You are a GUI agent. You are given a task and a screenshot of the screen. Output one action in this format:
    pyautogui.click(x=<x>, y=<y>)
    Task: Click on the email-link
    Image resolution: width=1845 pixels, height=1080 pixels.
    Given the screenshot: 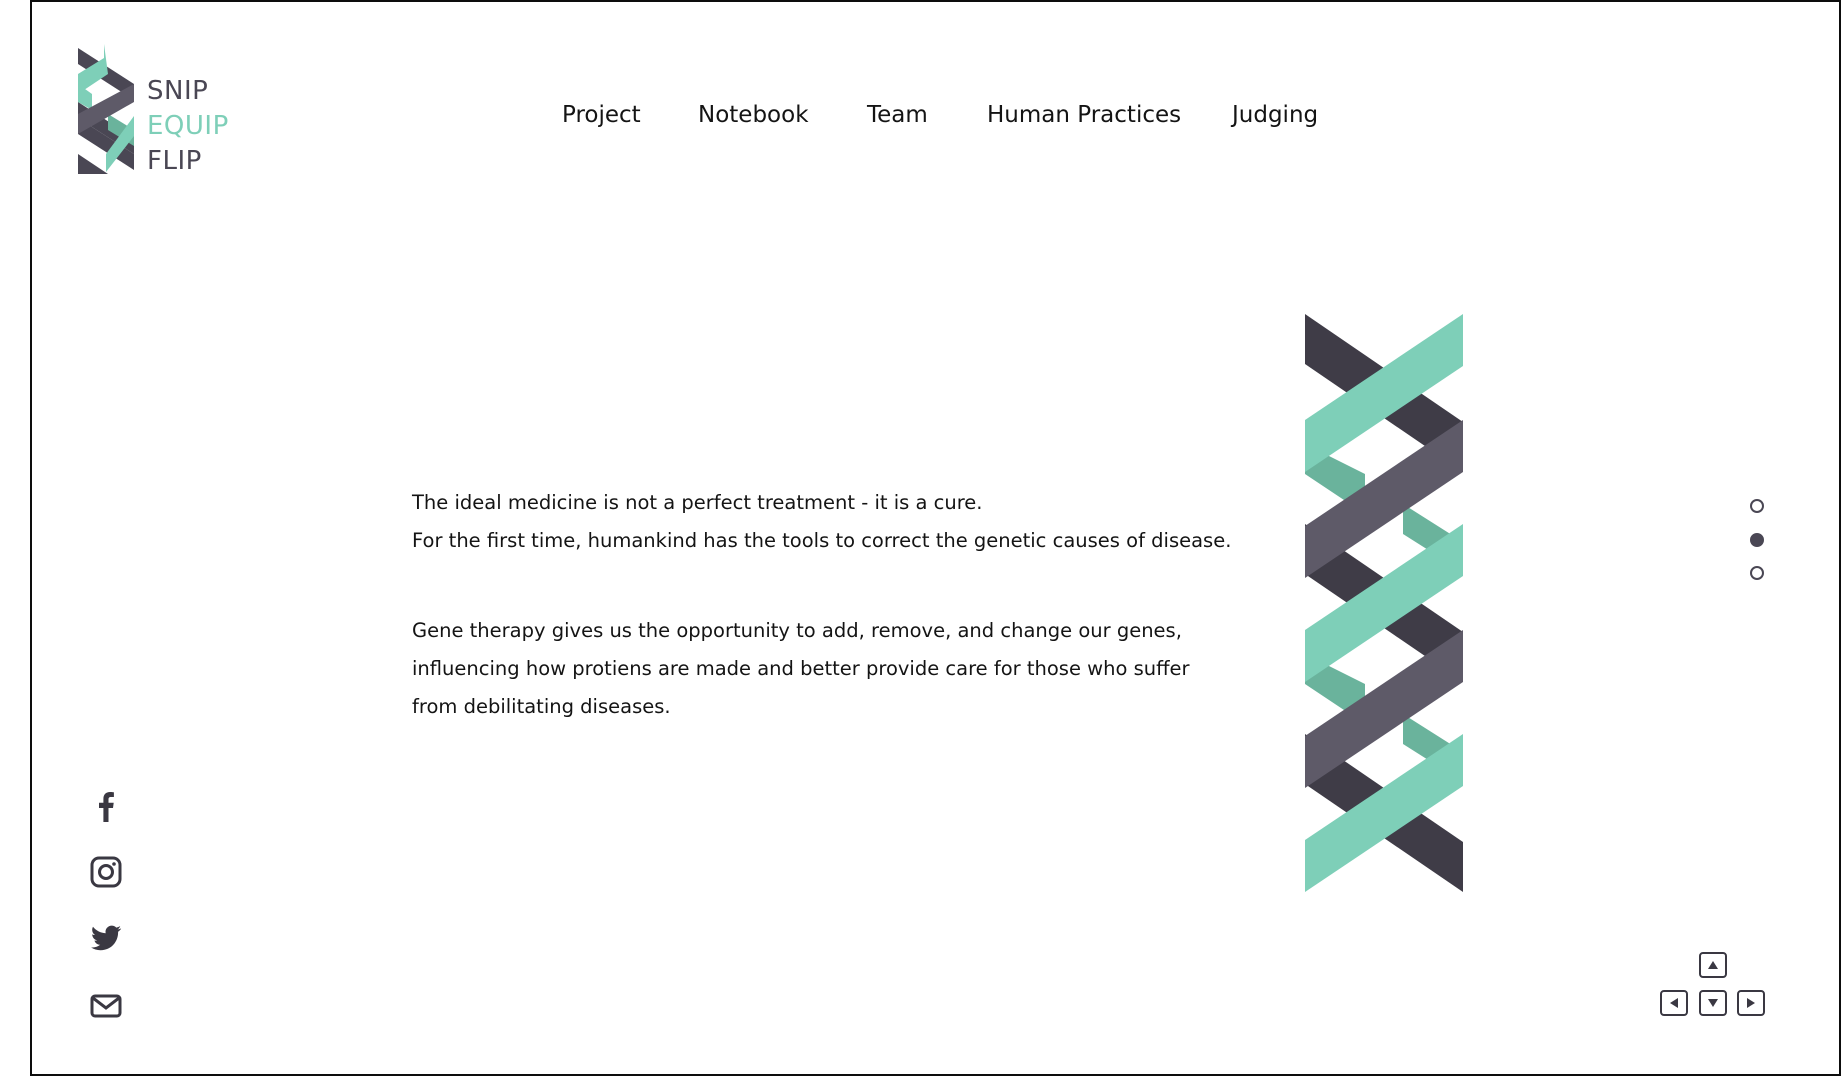 What is the action you would take?
    pyautogui.click(x=106, y=1006)
    